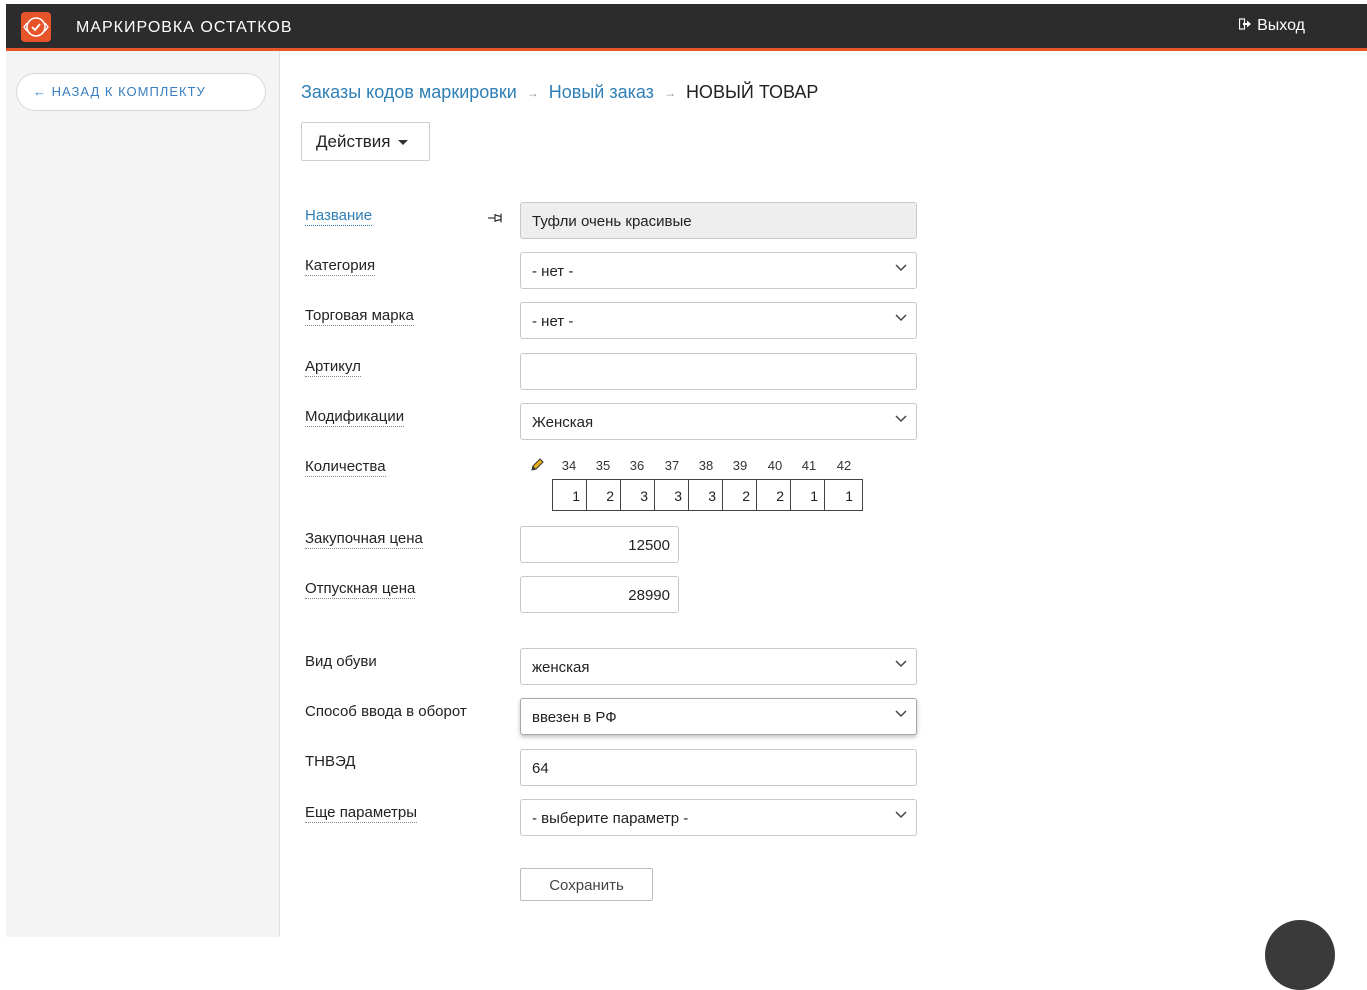 This screenshot has width=1367, height=990. What do you see at coordinates (586, 884) in the screenshot?
I see `save-button: Сохранить` at bounding box center [586, 884].